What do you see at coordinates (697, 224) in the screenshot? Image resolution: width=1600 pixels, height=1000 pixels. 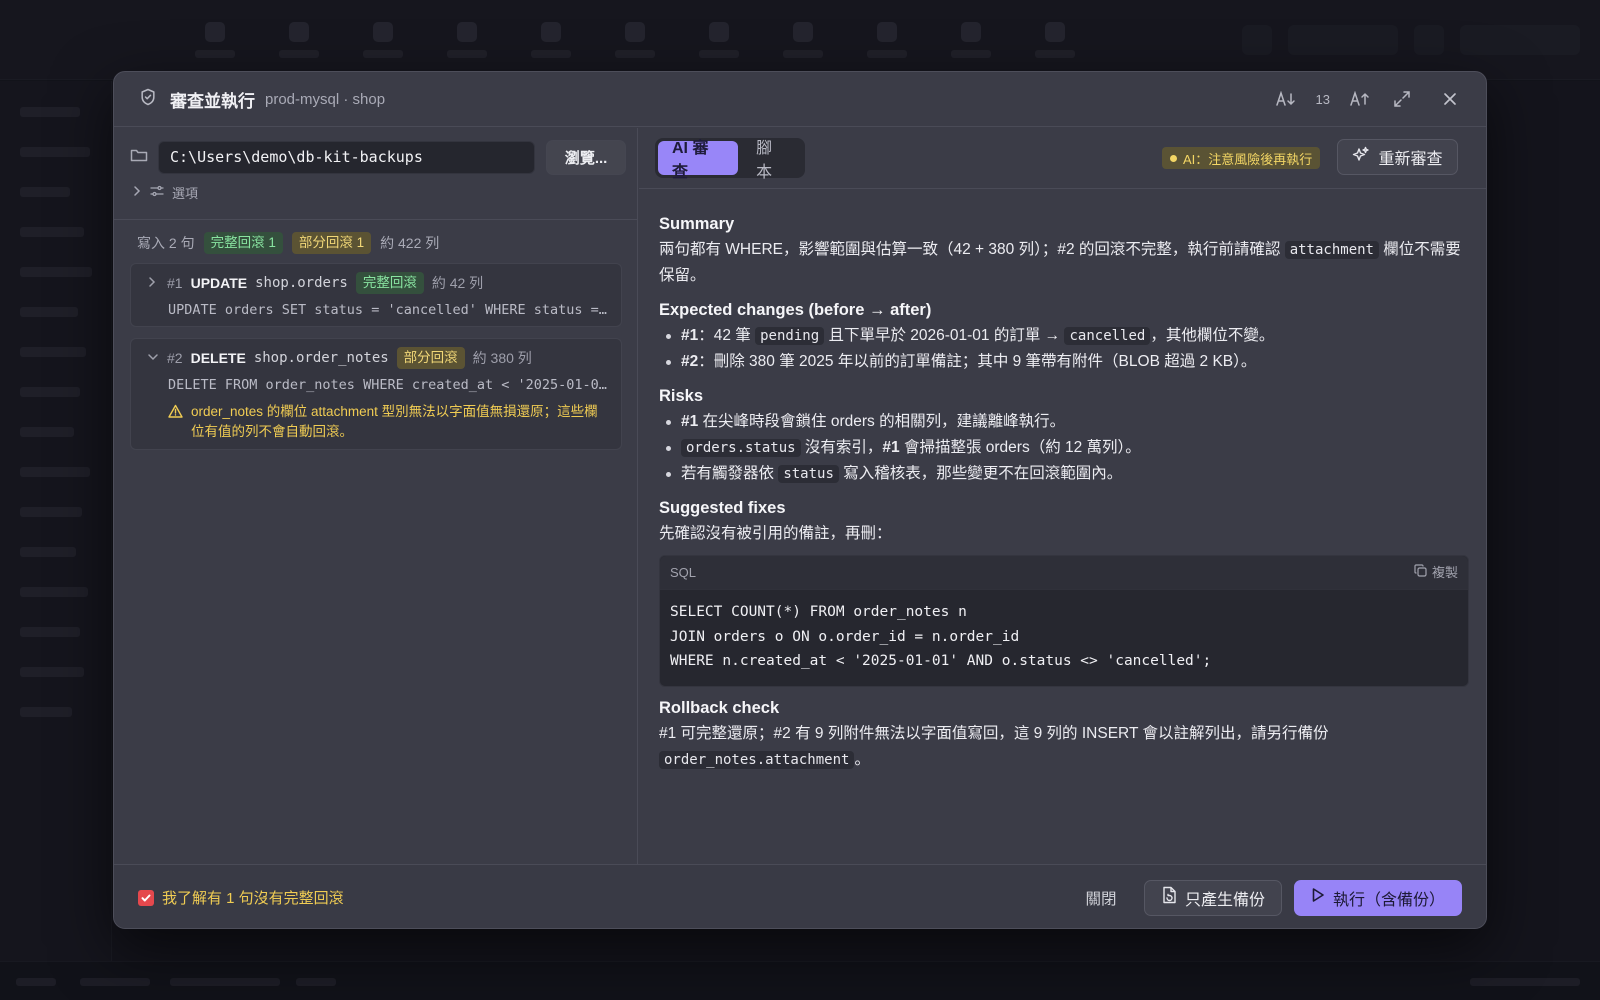 I see `summary-heading: Summary` at bounding box center [697, 224].